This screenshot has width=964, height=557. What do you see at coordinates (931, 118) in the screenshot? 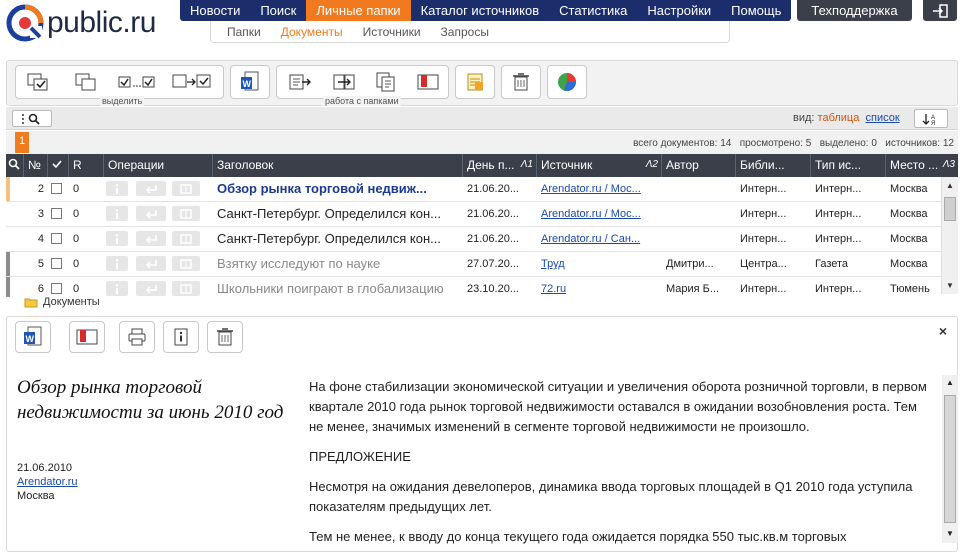
I see `sort-button: AЯ` at bounding box center [931, 118].